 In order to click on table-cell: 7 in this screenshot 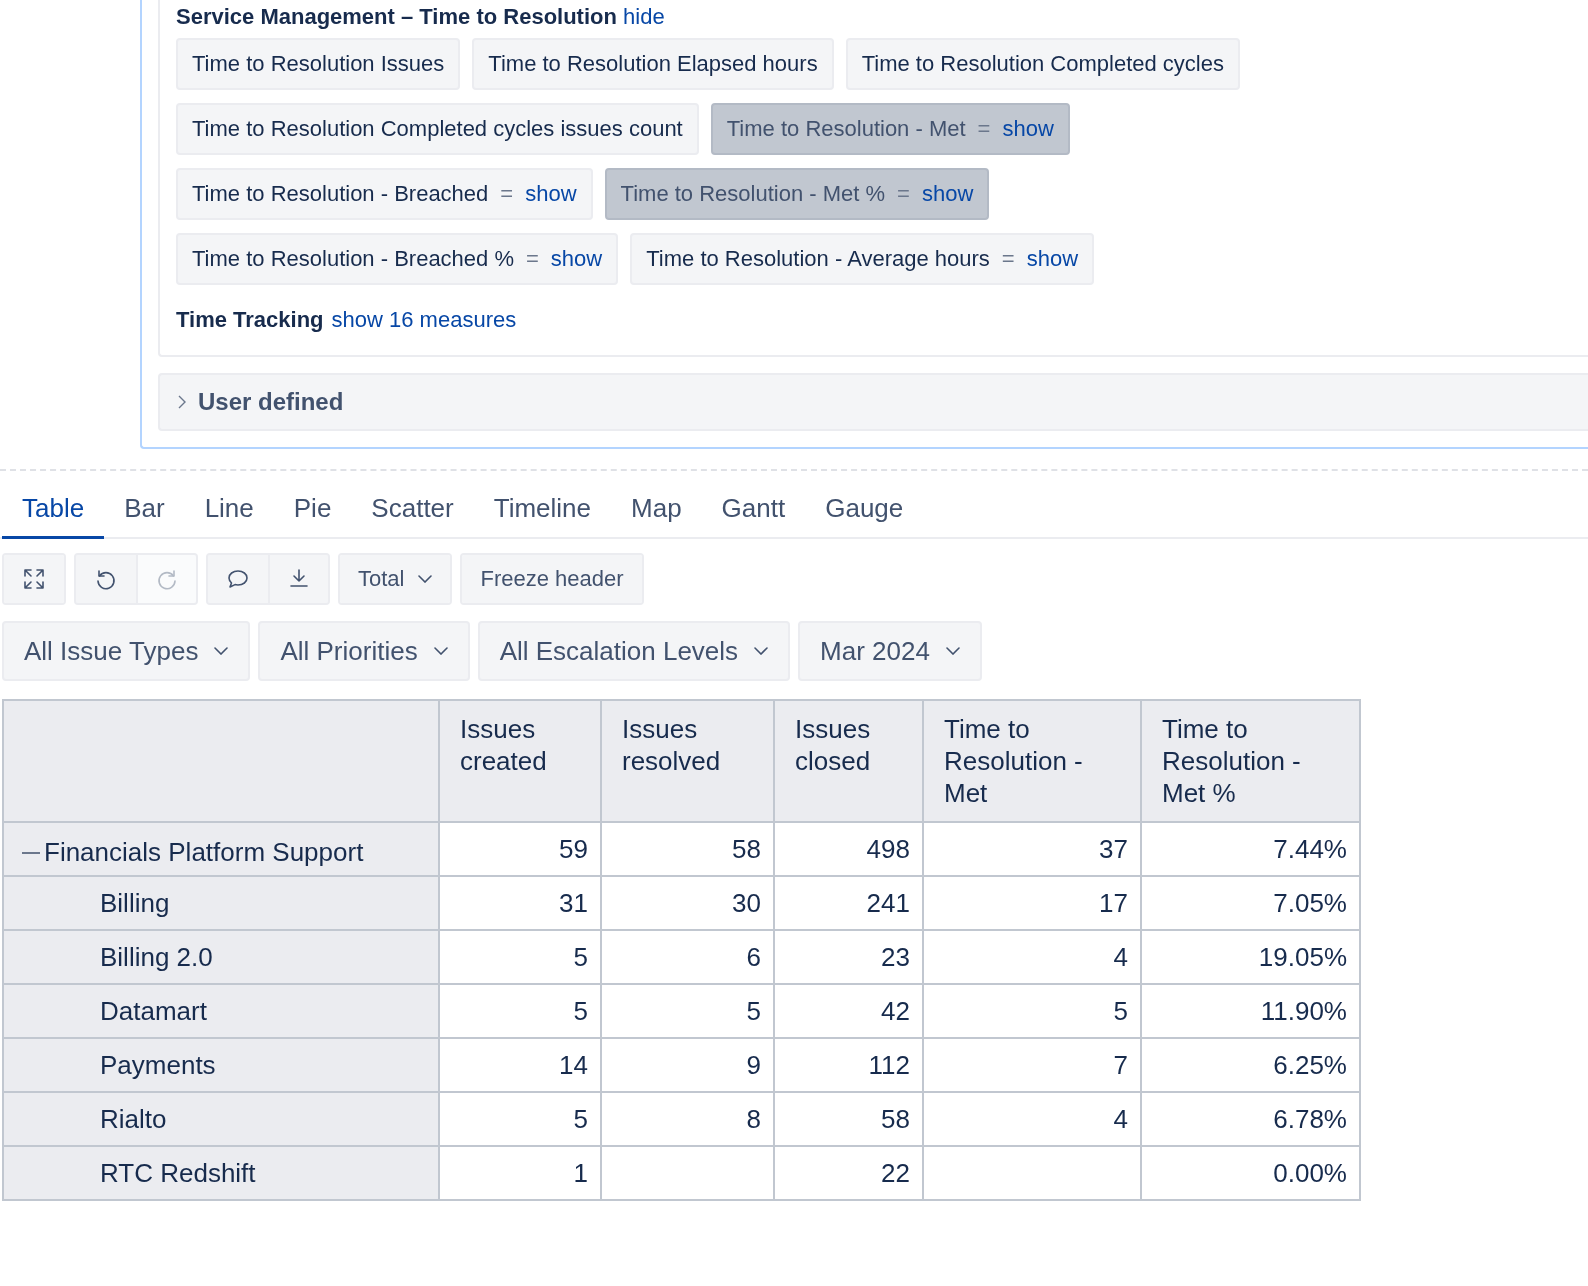, I will do `click(1032, 1065)`.